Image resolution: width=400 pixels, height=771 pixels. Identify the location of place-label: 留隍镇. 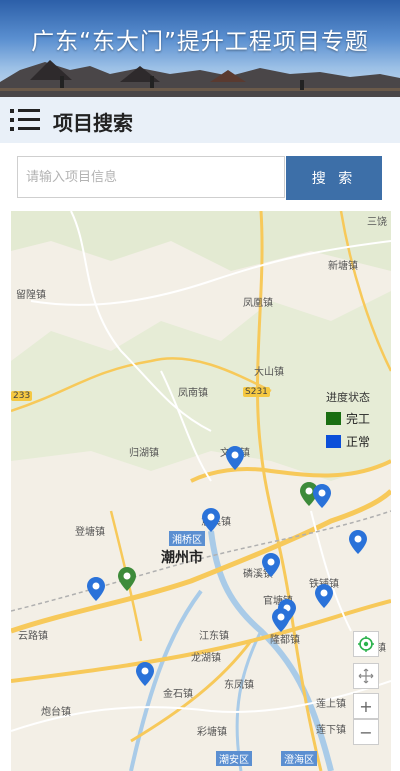
(31, 295).